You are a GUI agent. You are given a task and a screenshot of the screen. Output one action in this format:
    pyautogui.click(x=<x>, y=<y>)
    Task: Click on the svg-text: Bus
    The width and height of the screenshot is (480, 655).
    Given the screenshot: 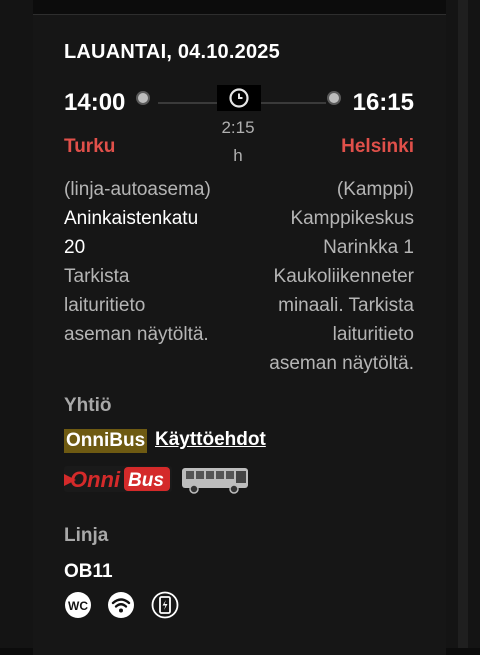 What is the action you would take?
    pyautogui.click(x=146, y=480)
    